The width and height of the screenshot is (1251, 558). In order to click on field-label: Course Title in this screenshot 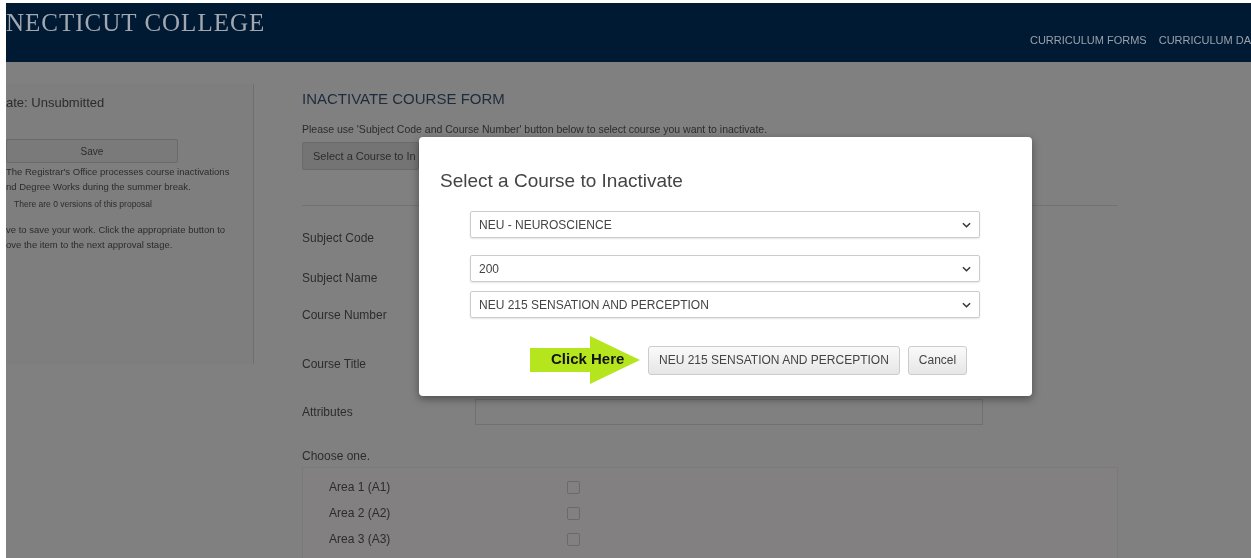, I will do `click(335, 364)`.